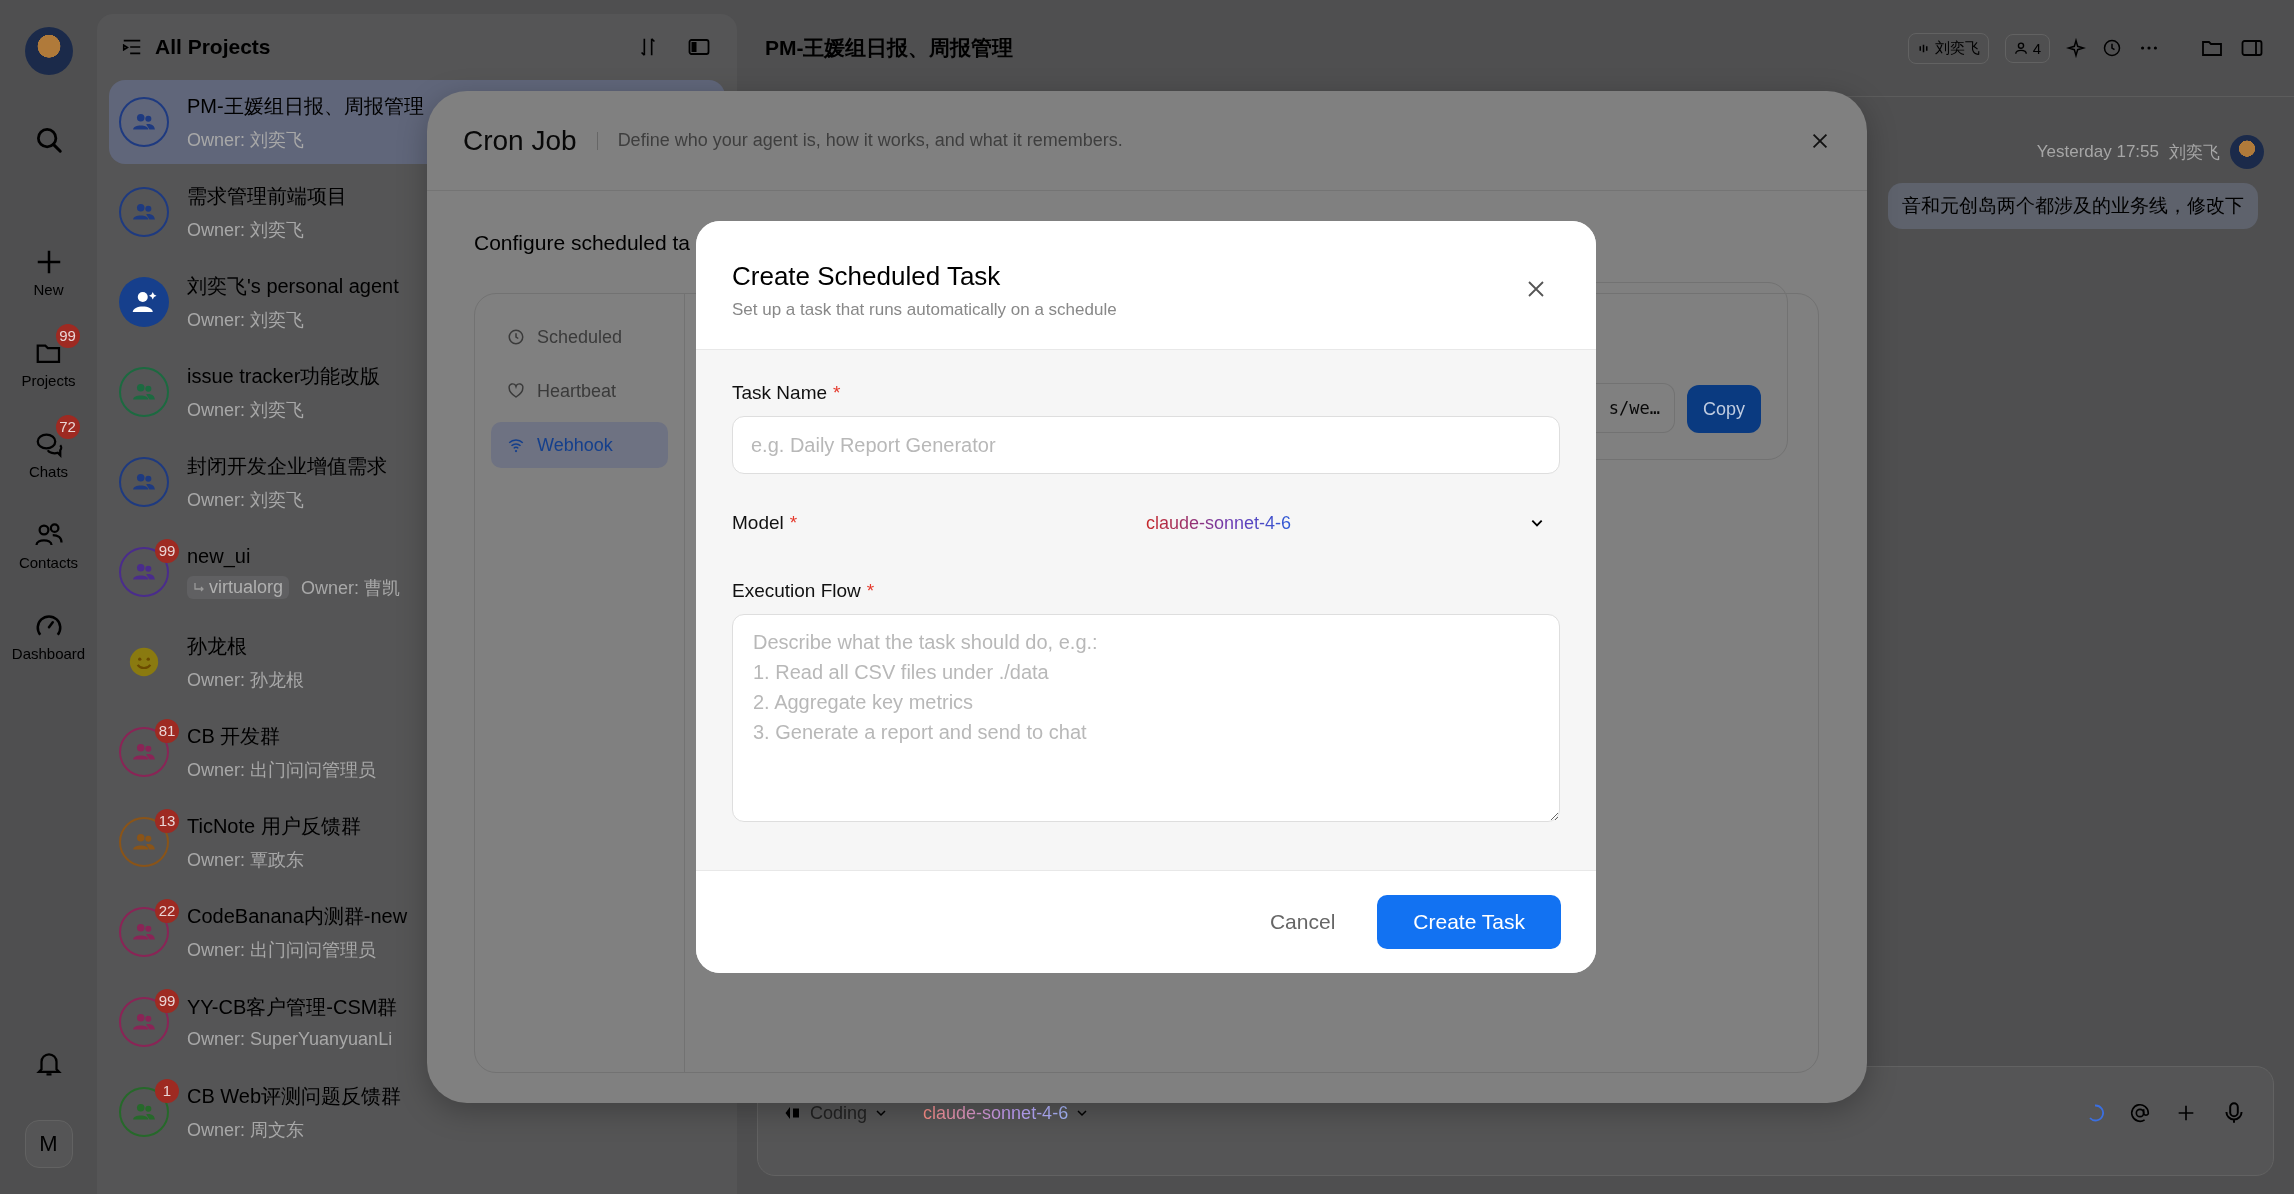 Image resolution: width=2294 pixels, height=1194 pixels. I want to click on unread-badge: 13, so click(167, 821).